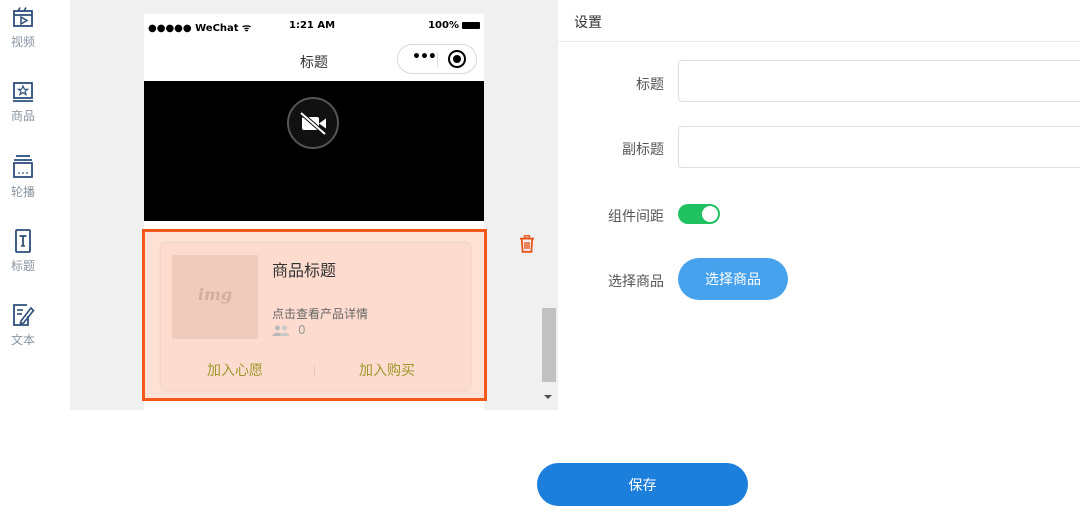  What do you see at coordinates (320, 313) in the screenshot?
I see `product-description: 点击查看产品详情` at bounding box center [320, 313].